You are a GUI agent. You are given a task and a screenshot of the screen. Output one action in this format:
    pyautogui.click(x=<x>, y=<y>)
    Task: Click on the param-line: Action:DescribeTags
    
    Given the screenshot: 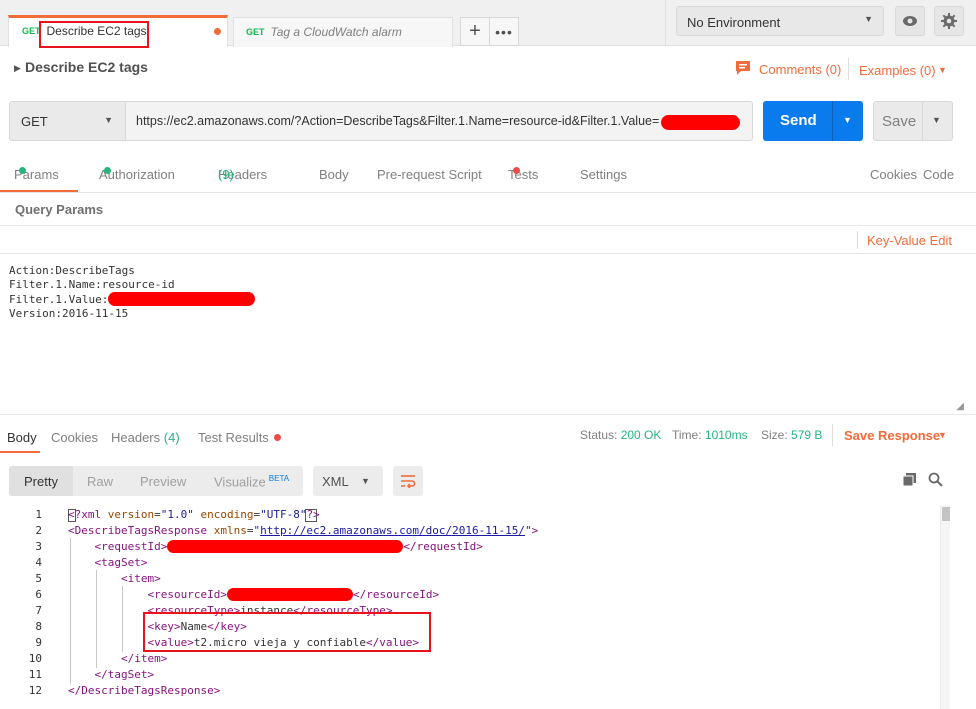 What is the action you would take?
    pyautogui.click(x=72, y=270)
    